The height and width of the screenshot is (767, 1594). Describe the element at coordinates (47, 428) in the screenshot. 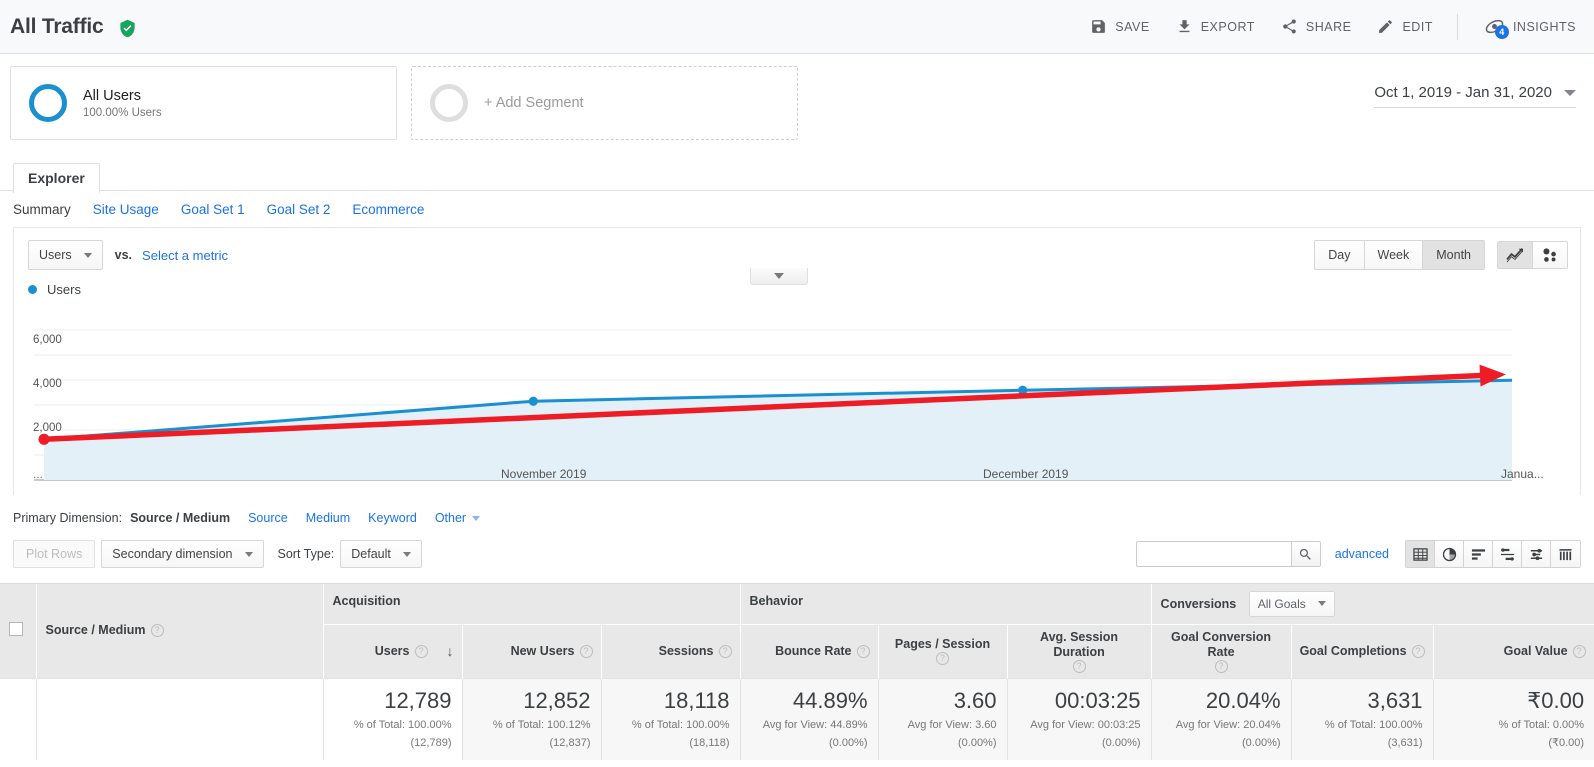

I see `chart-y-tick: 2,000` at that location.